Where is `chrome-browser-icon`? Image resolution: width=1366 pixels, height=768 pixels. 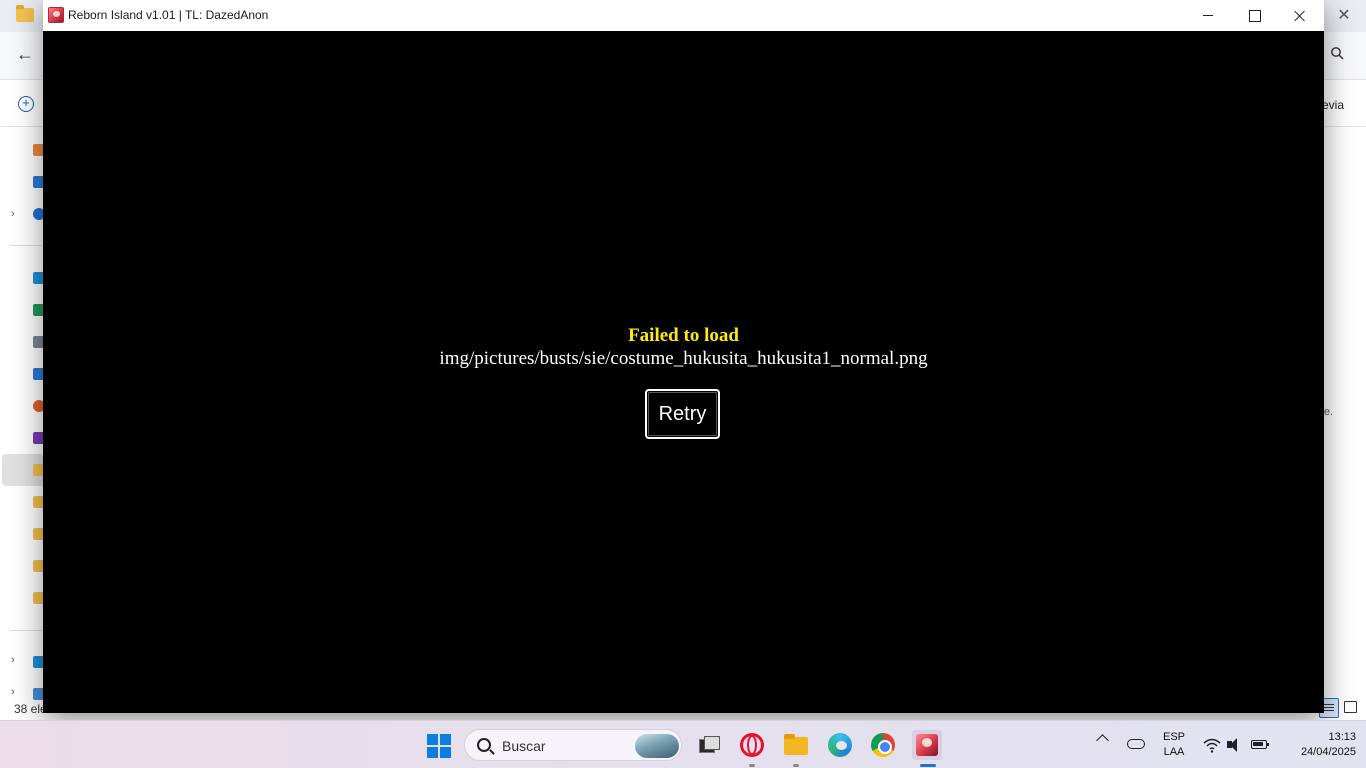
chrome-browser-icon is located at coordinates (883, 745).